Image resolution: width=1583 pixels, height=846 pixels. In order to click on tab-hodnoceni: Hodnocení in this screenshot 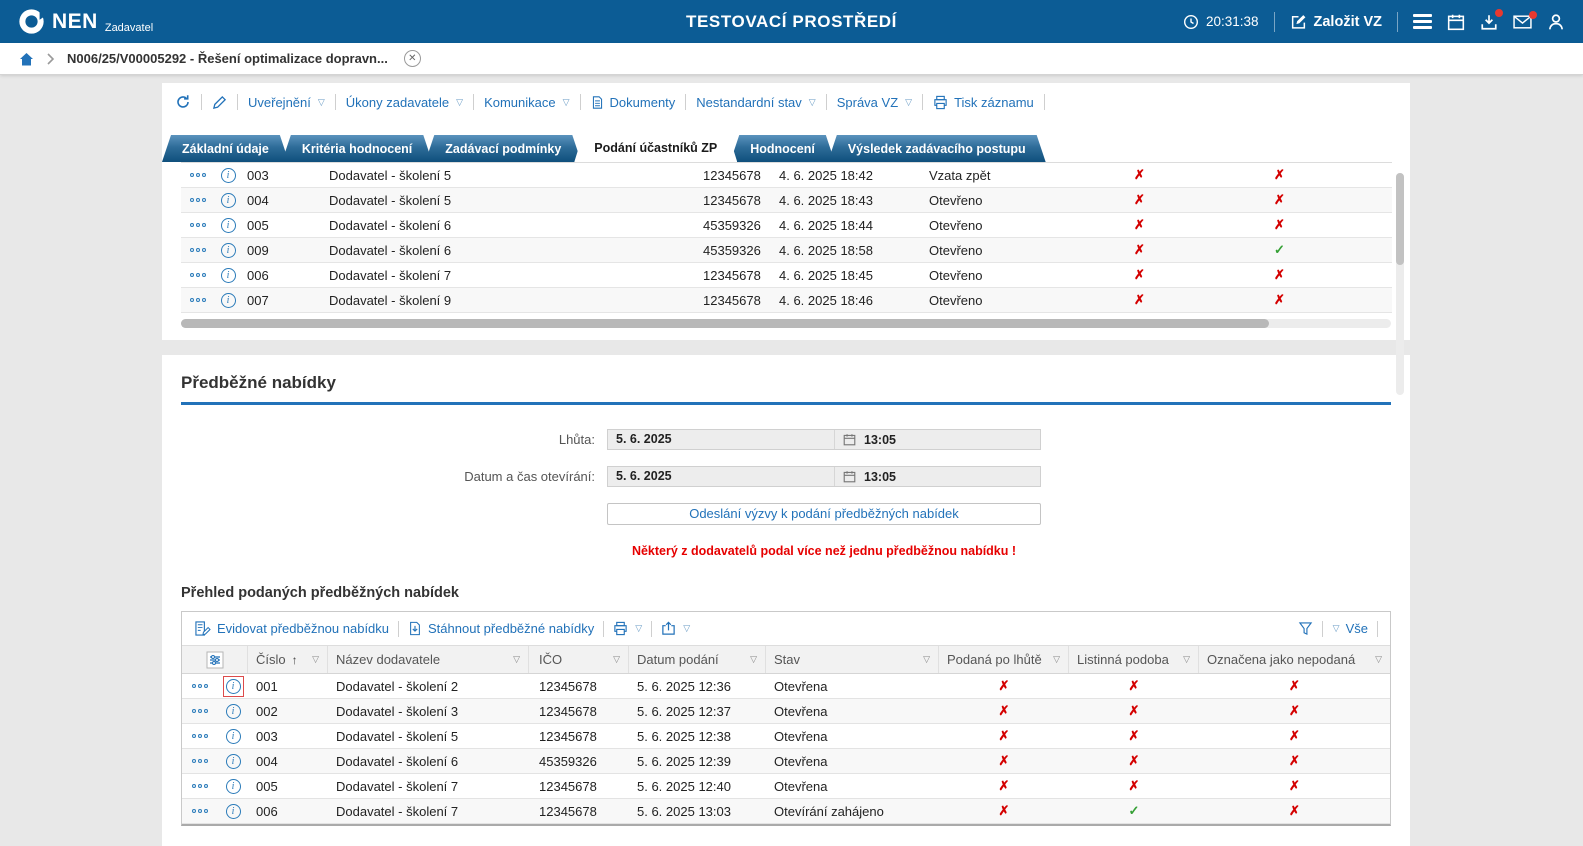, I will do `click(782, 148)`.